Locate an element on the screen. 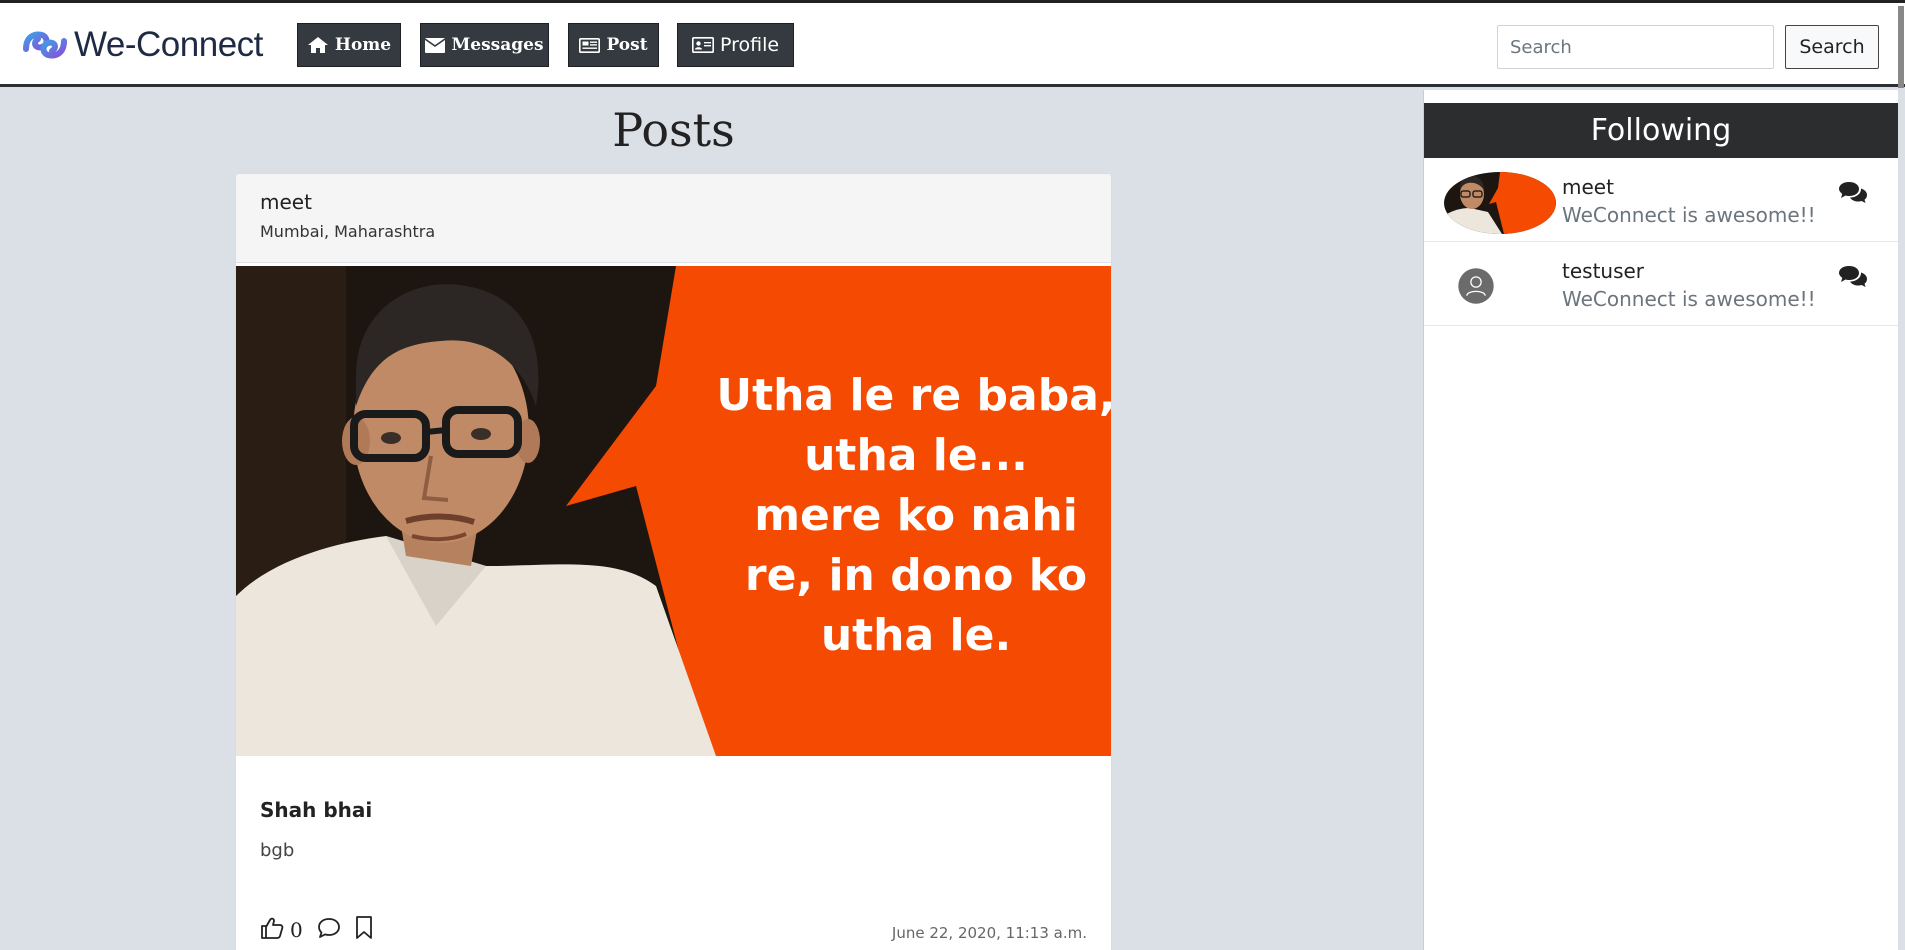 This screenshot has height=950, width=1905. we-connect-logo-icon is located at coordinates (45, 45).